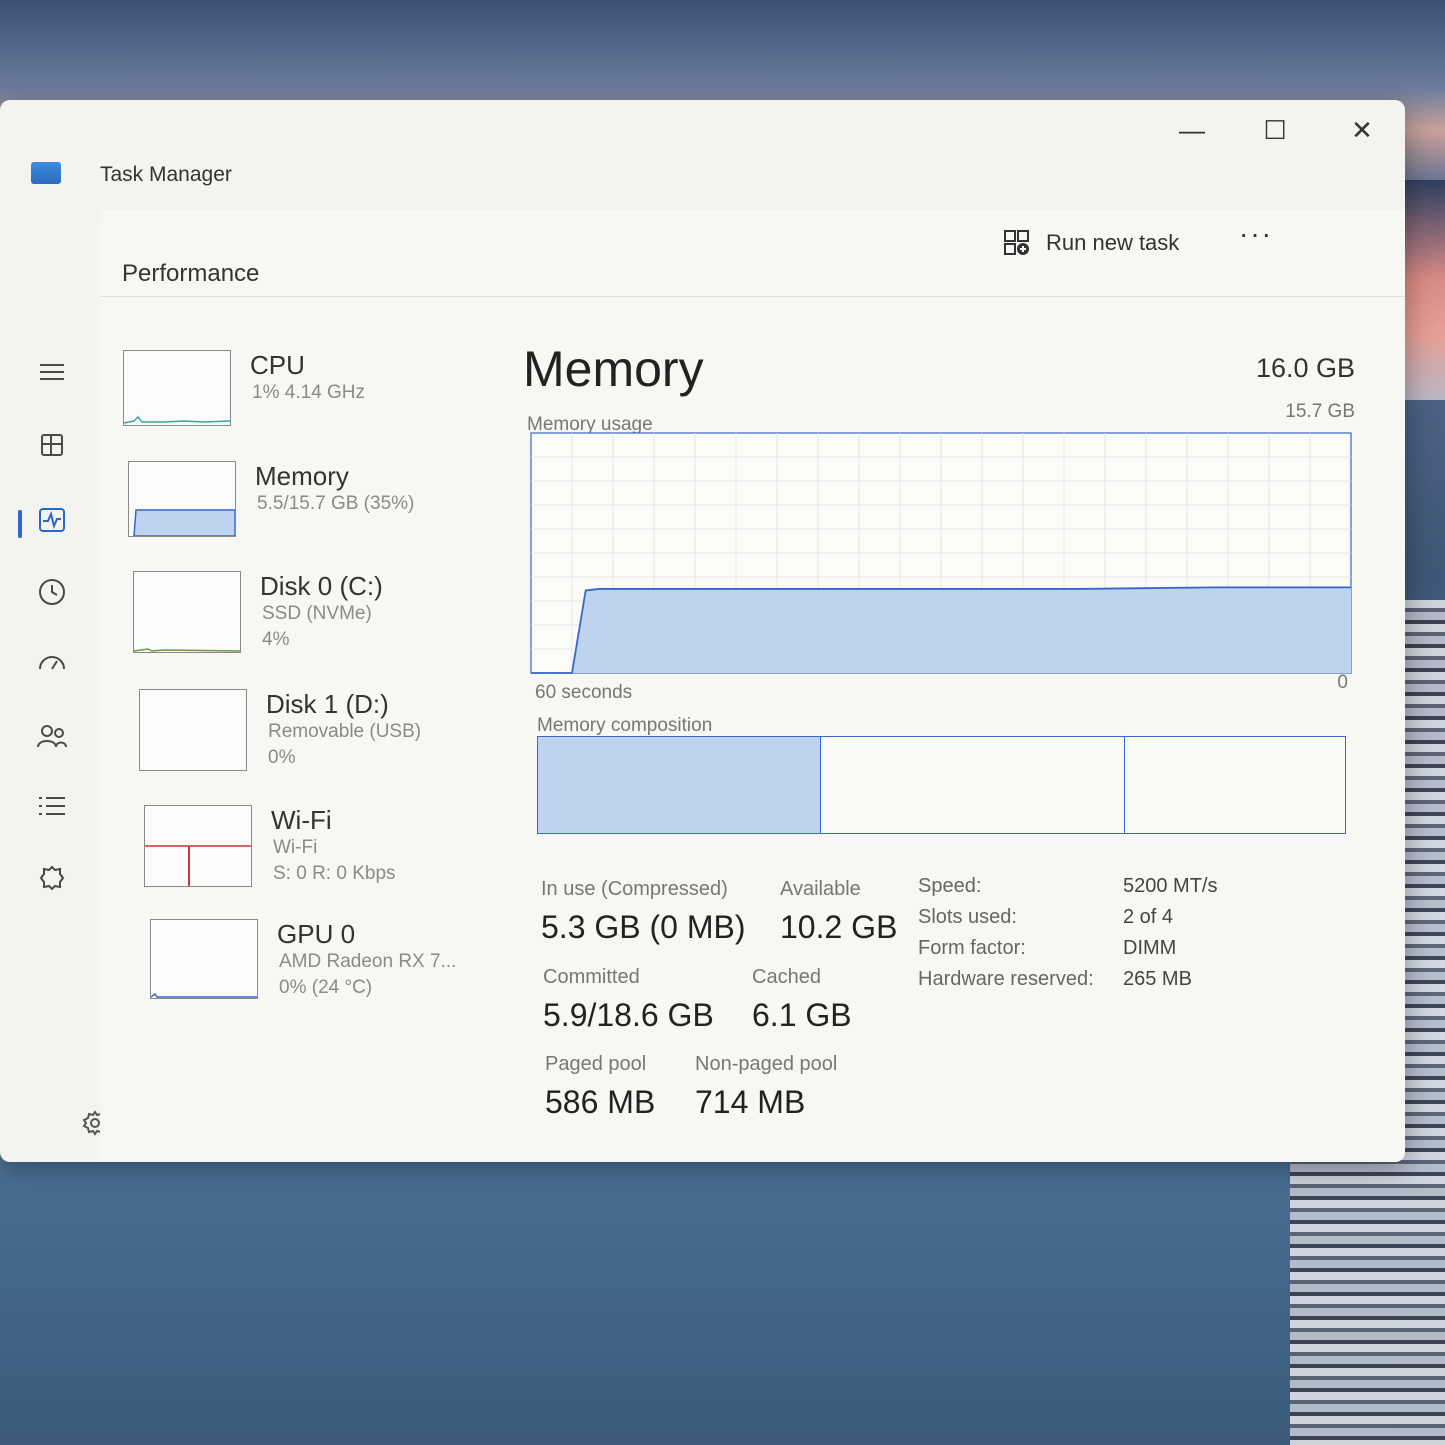 This screenshot has height=1445, width=1445. I want to click on device-detail: 5.5/15.7 GB (35%), so click(336, 503).